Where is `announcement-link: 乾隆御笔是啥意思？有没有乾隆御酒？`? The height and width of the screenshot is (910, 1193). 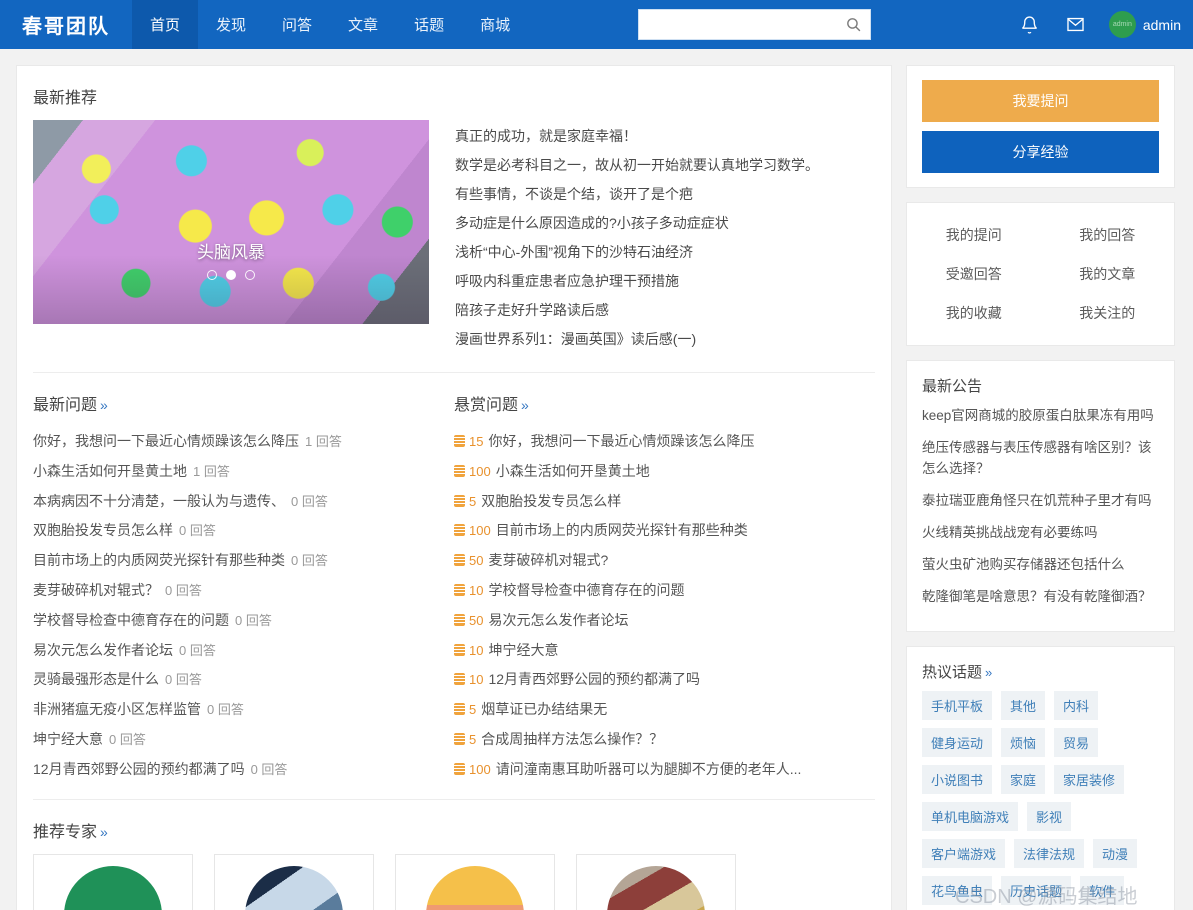 announcement-link: 乾隆御笔是啥意思？有没有乾隆御酒？ is located at coordinates (1040, 596).